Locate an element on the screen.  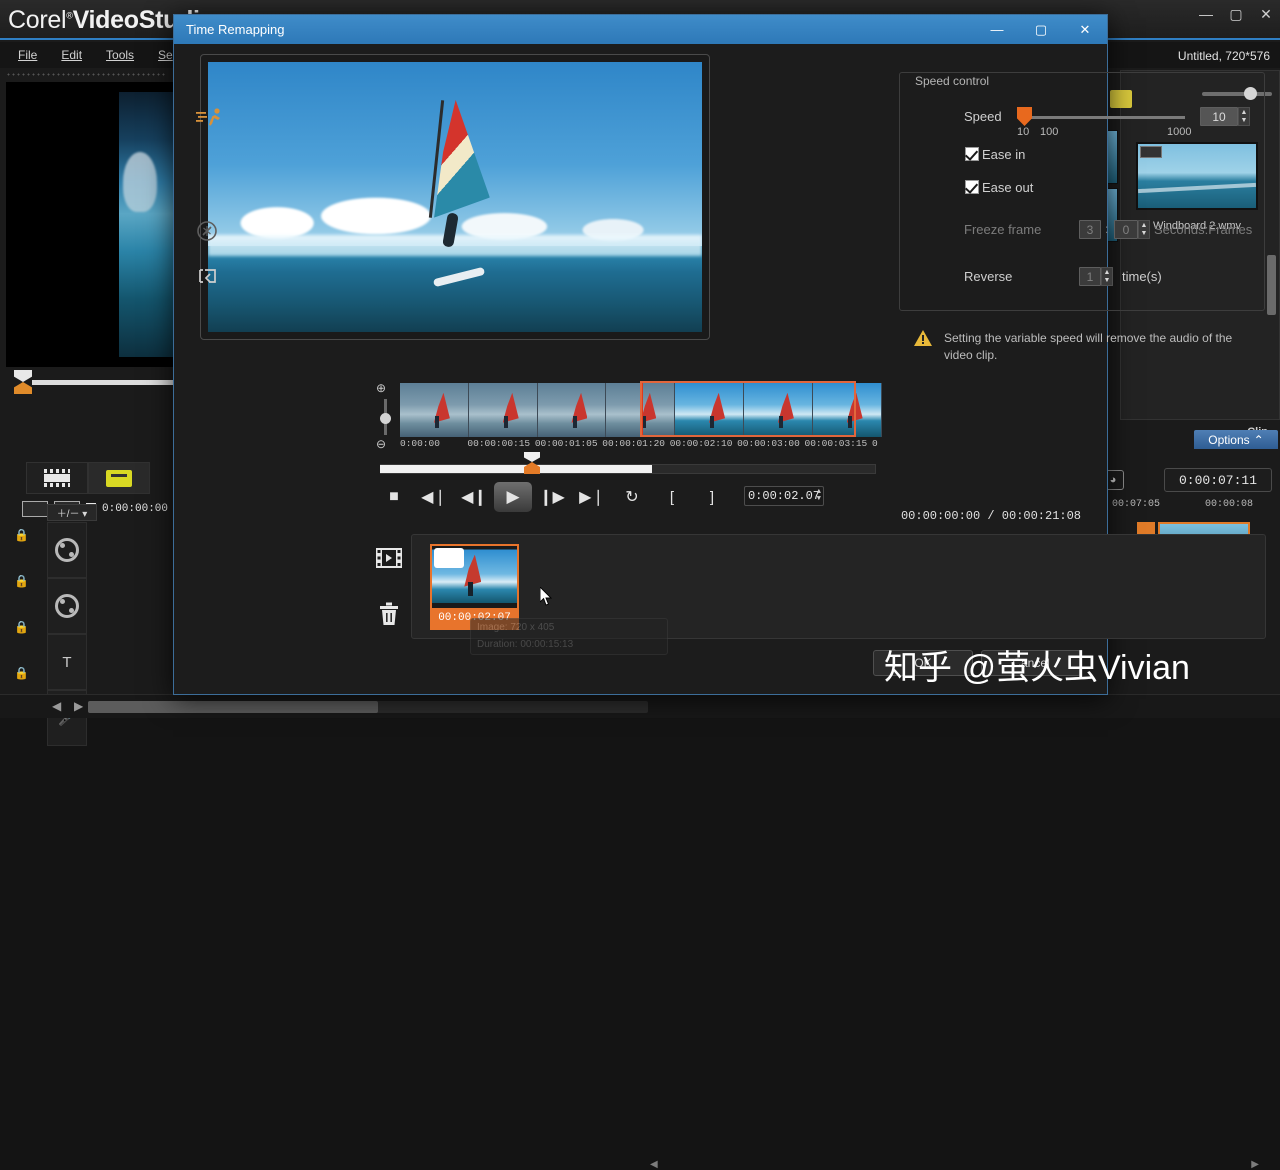
freeze-units-label: Seconds:Frames is located at coordinates (1203, 229).